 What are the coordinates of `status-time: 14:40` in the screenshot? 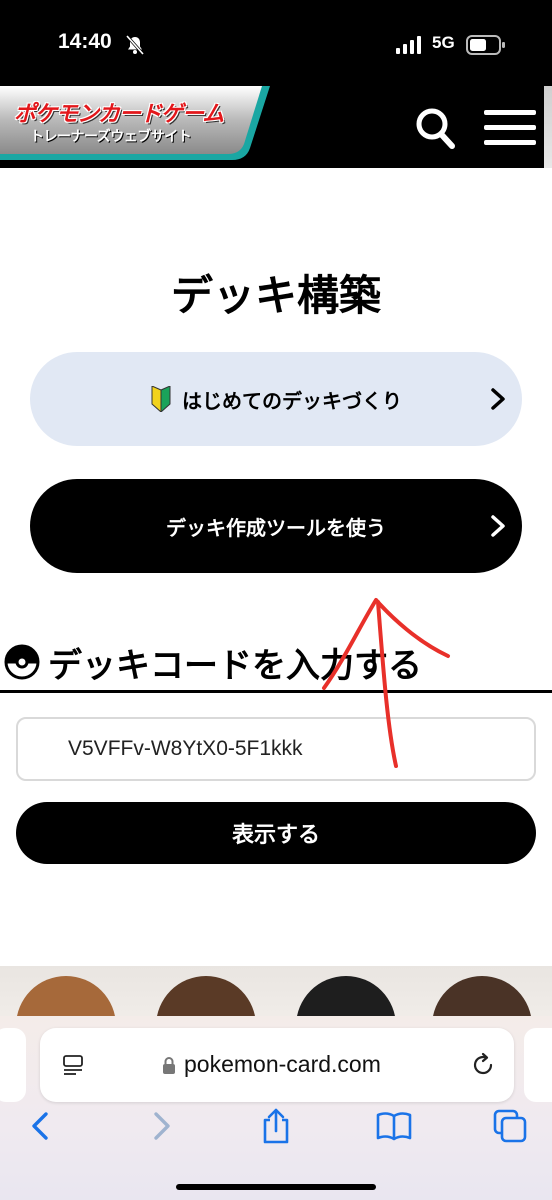 It's located at (85, 41).